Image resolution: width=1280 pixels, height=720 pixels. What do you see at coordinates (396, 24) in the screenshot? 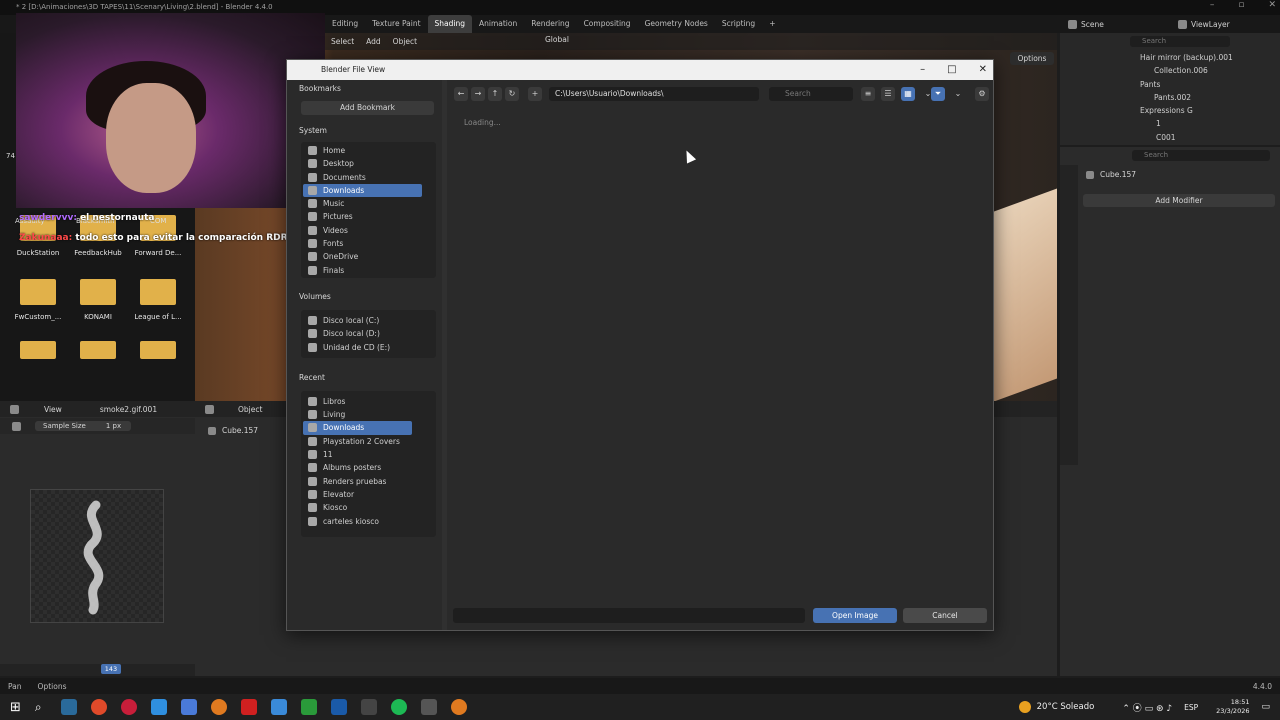
I see `tab-texture-paint: Texture Paint` at bounding box center [396, 24].